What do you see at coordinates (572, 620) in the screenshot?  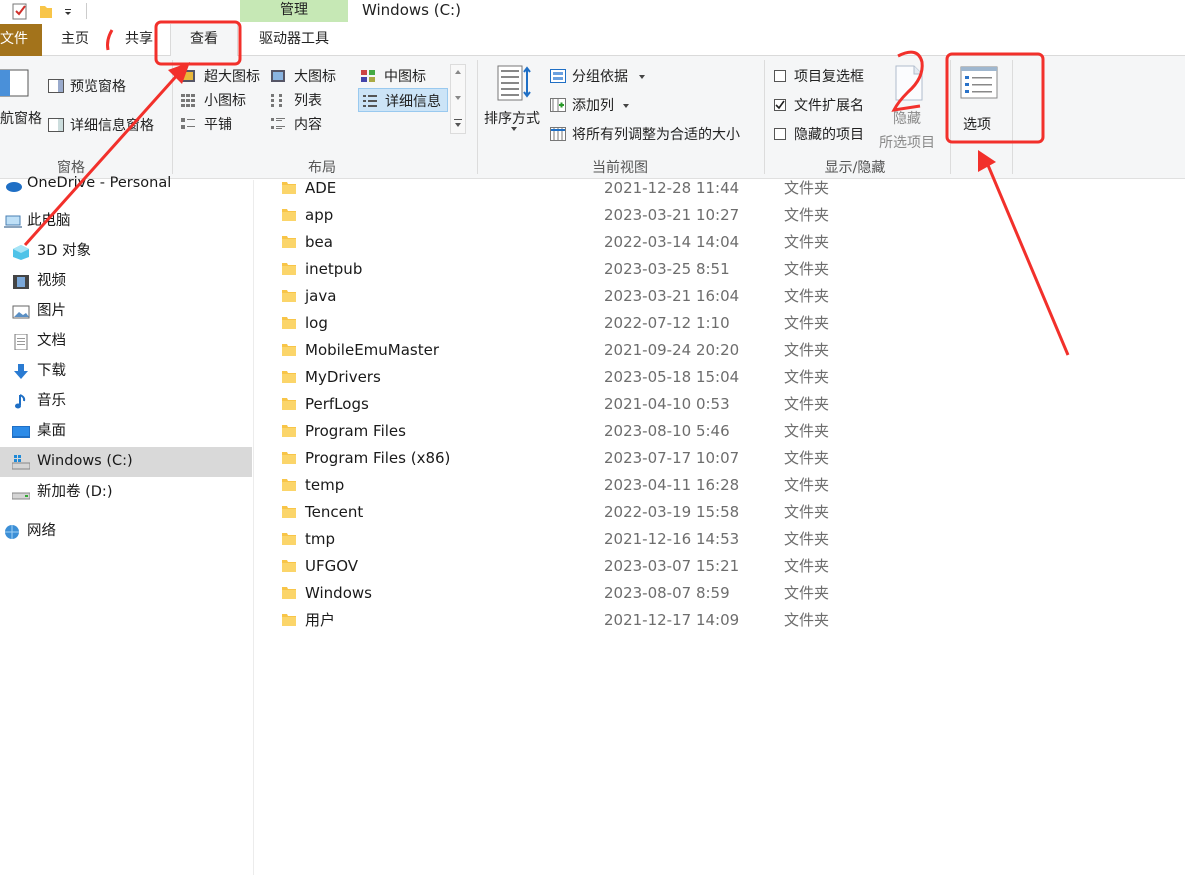 I see `table-row: 用户 2021-12-17 14:09 文件夹` at bounding box center [572, 620].